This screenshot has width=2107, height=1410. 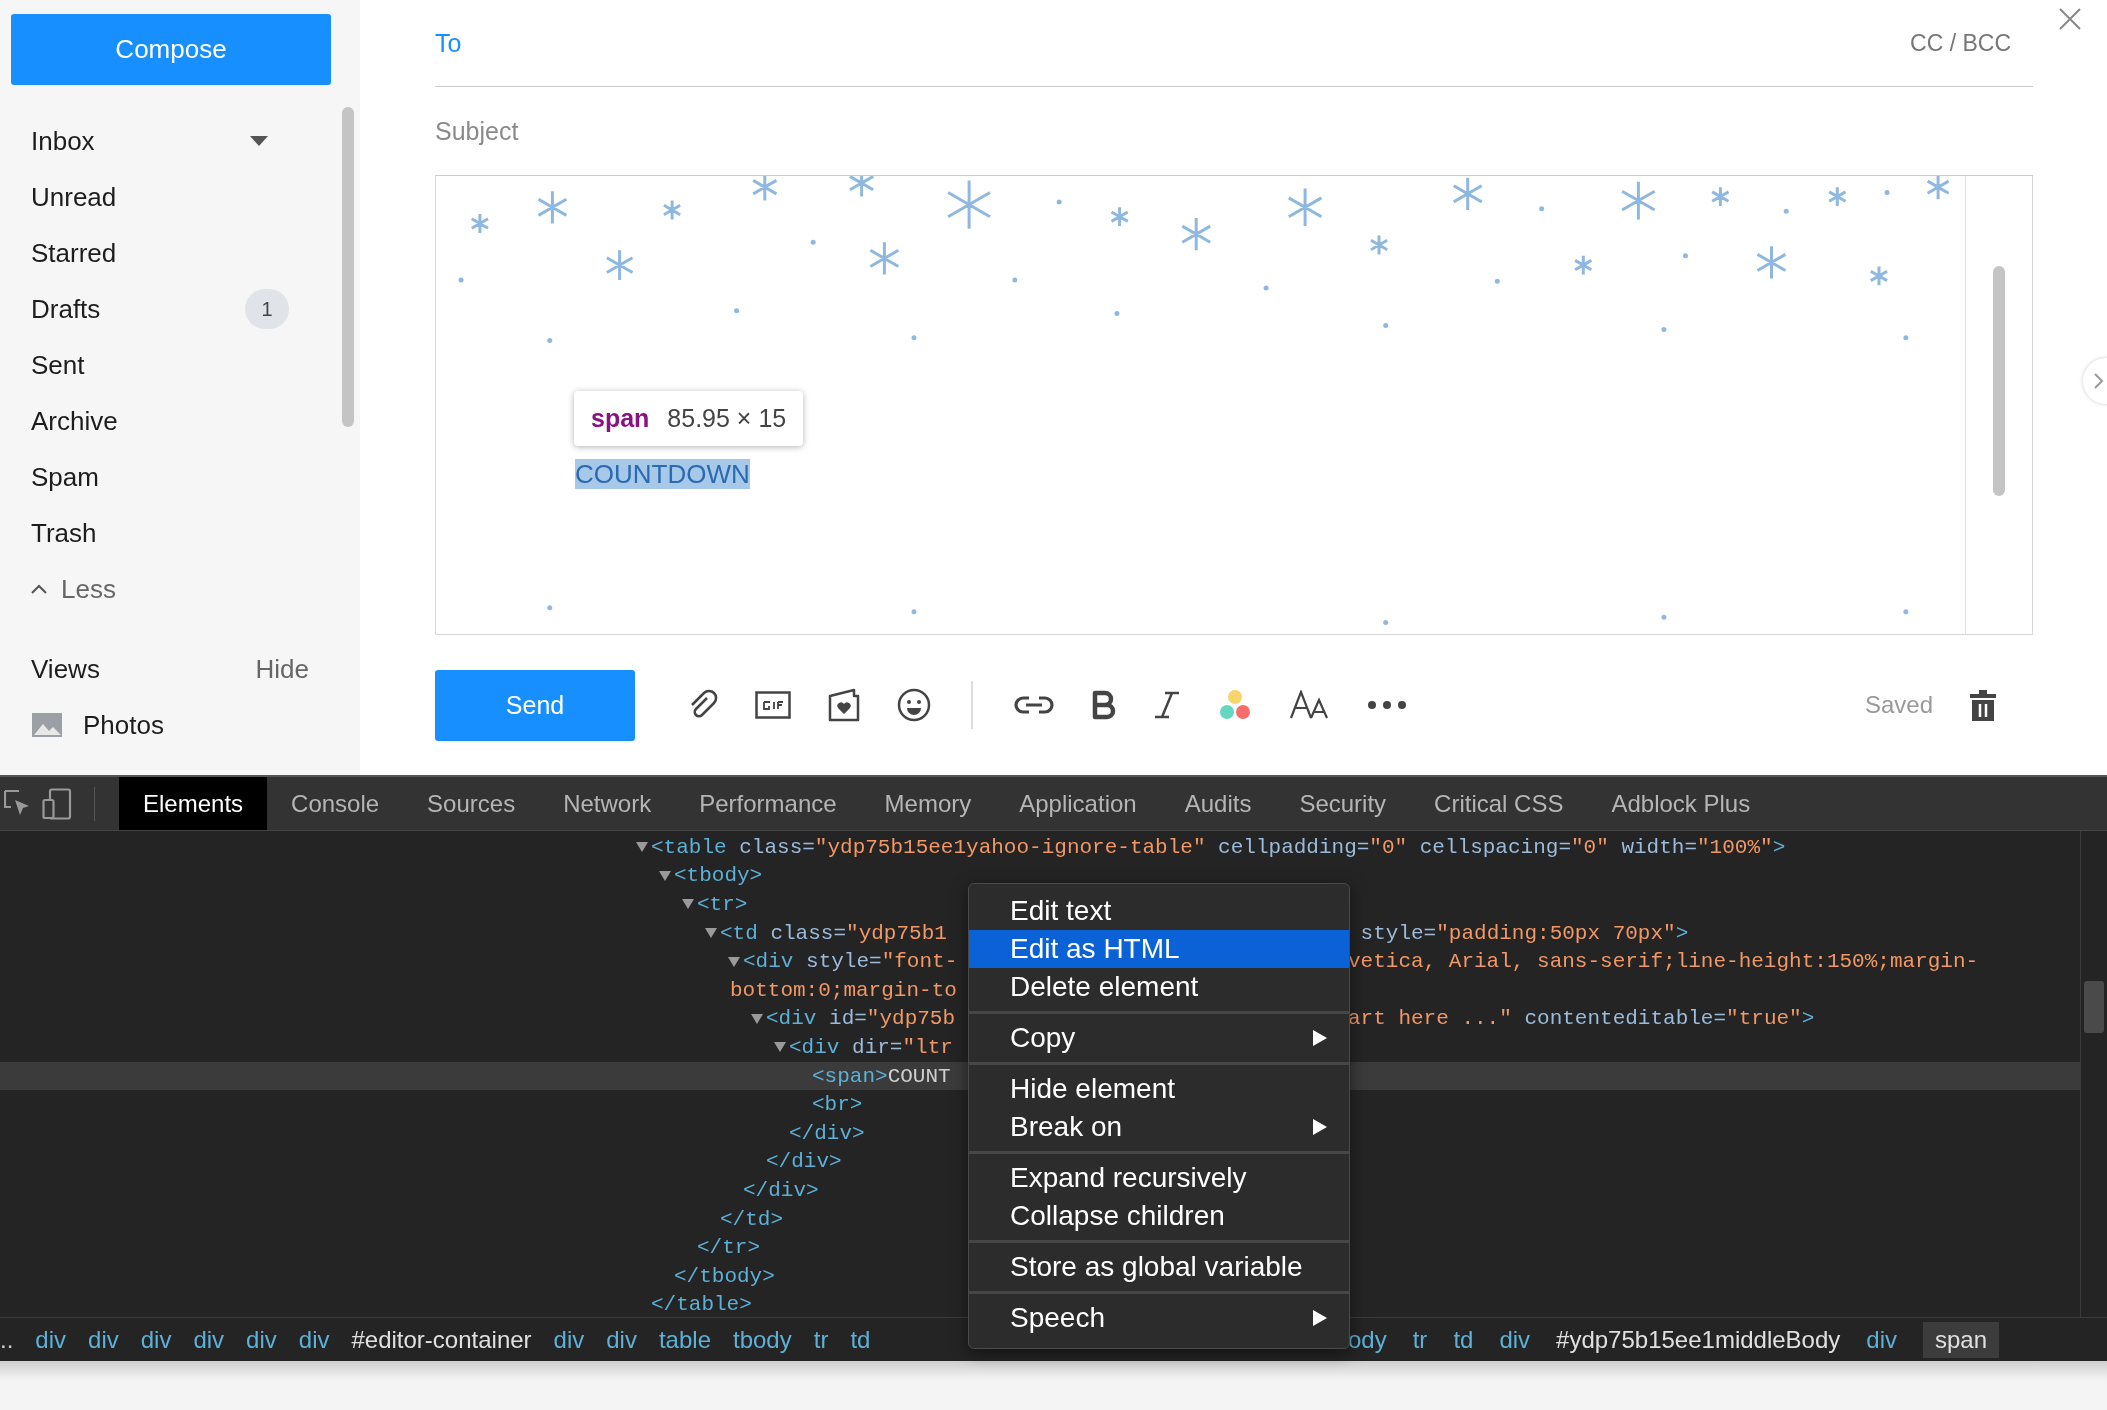 I want to click on folder-item: Sent, so click(x=58, y=365).